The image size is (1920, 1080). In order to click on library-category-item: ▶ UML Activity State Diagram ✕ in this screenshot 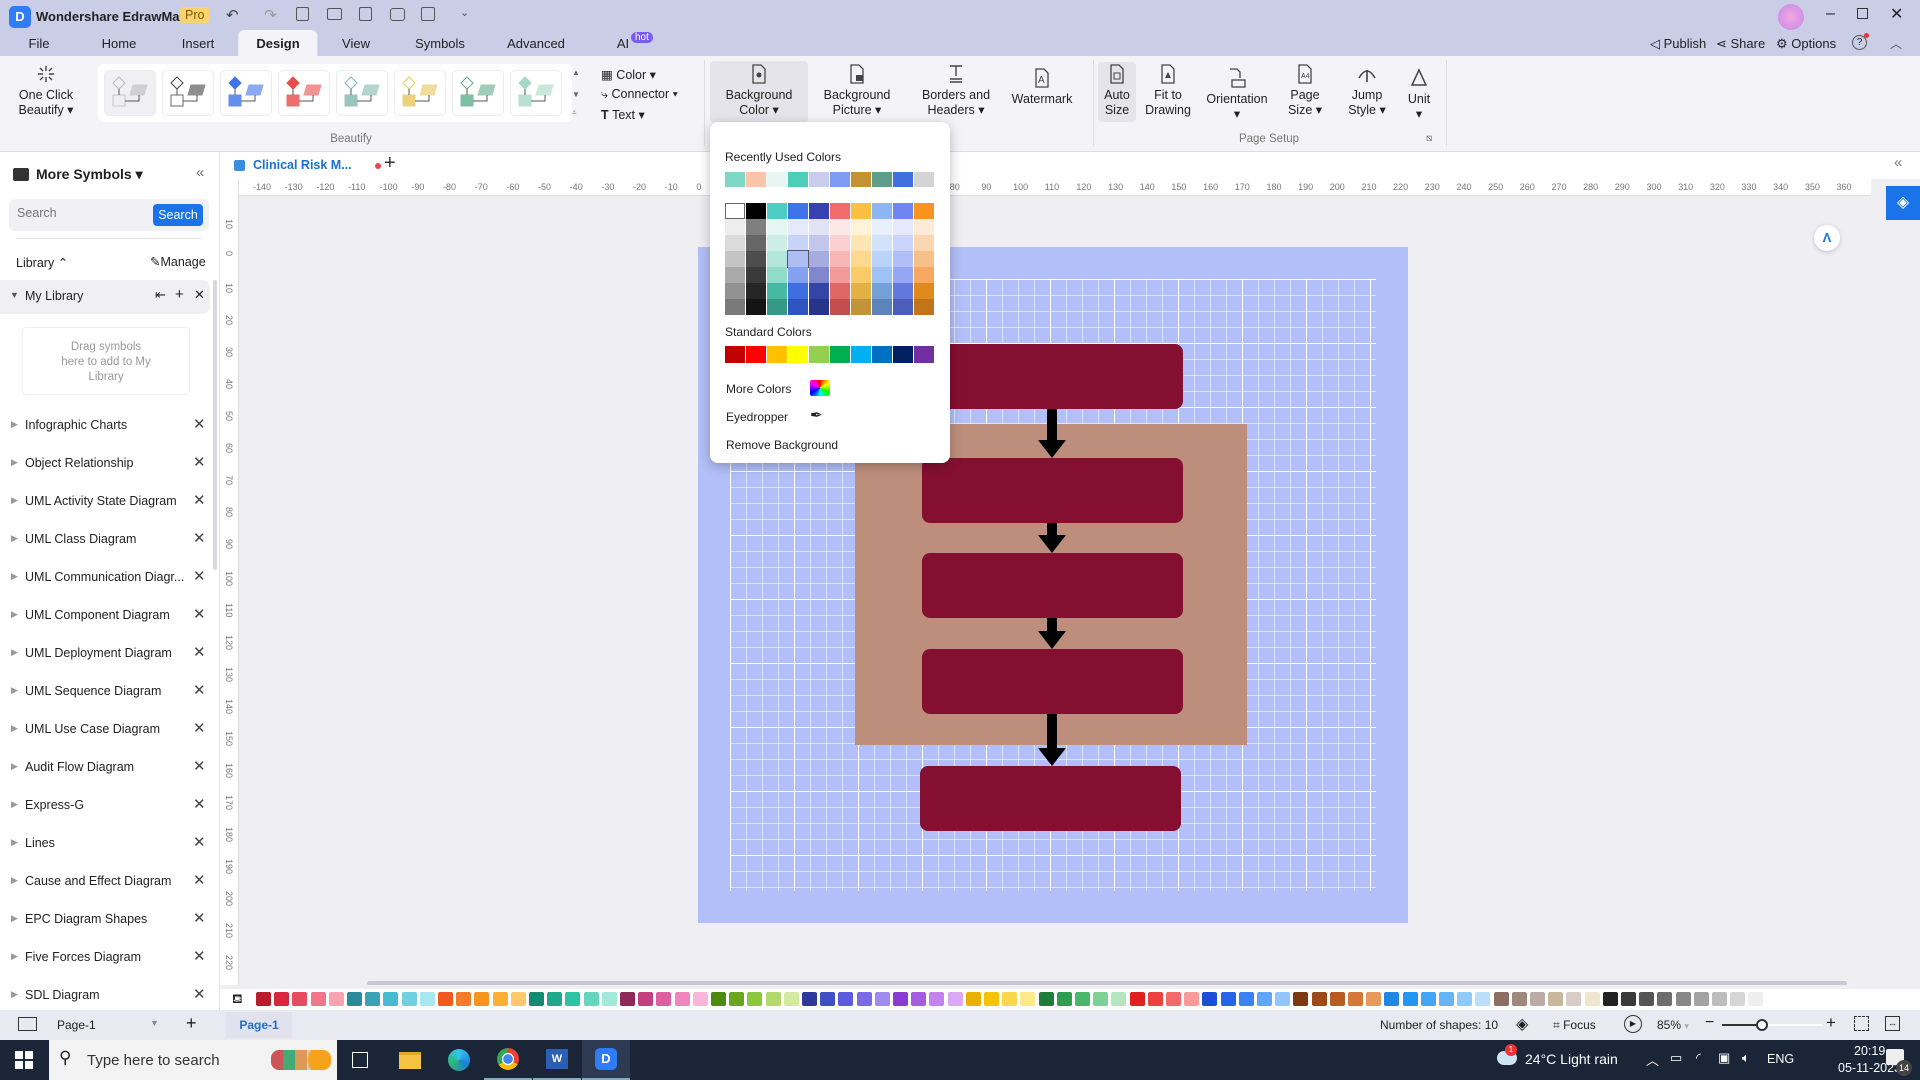, I will do `click(107, 502)`.